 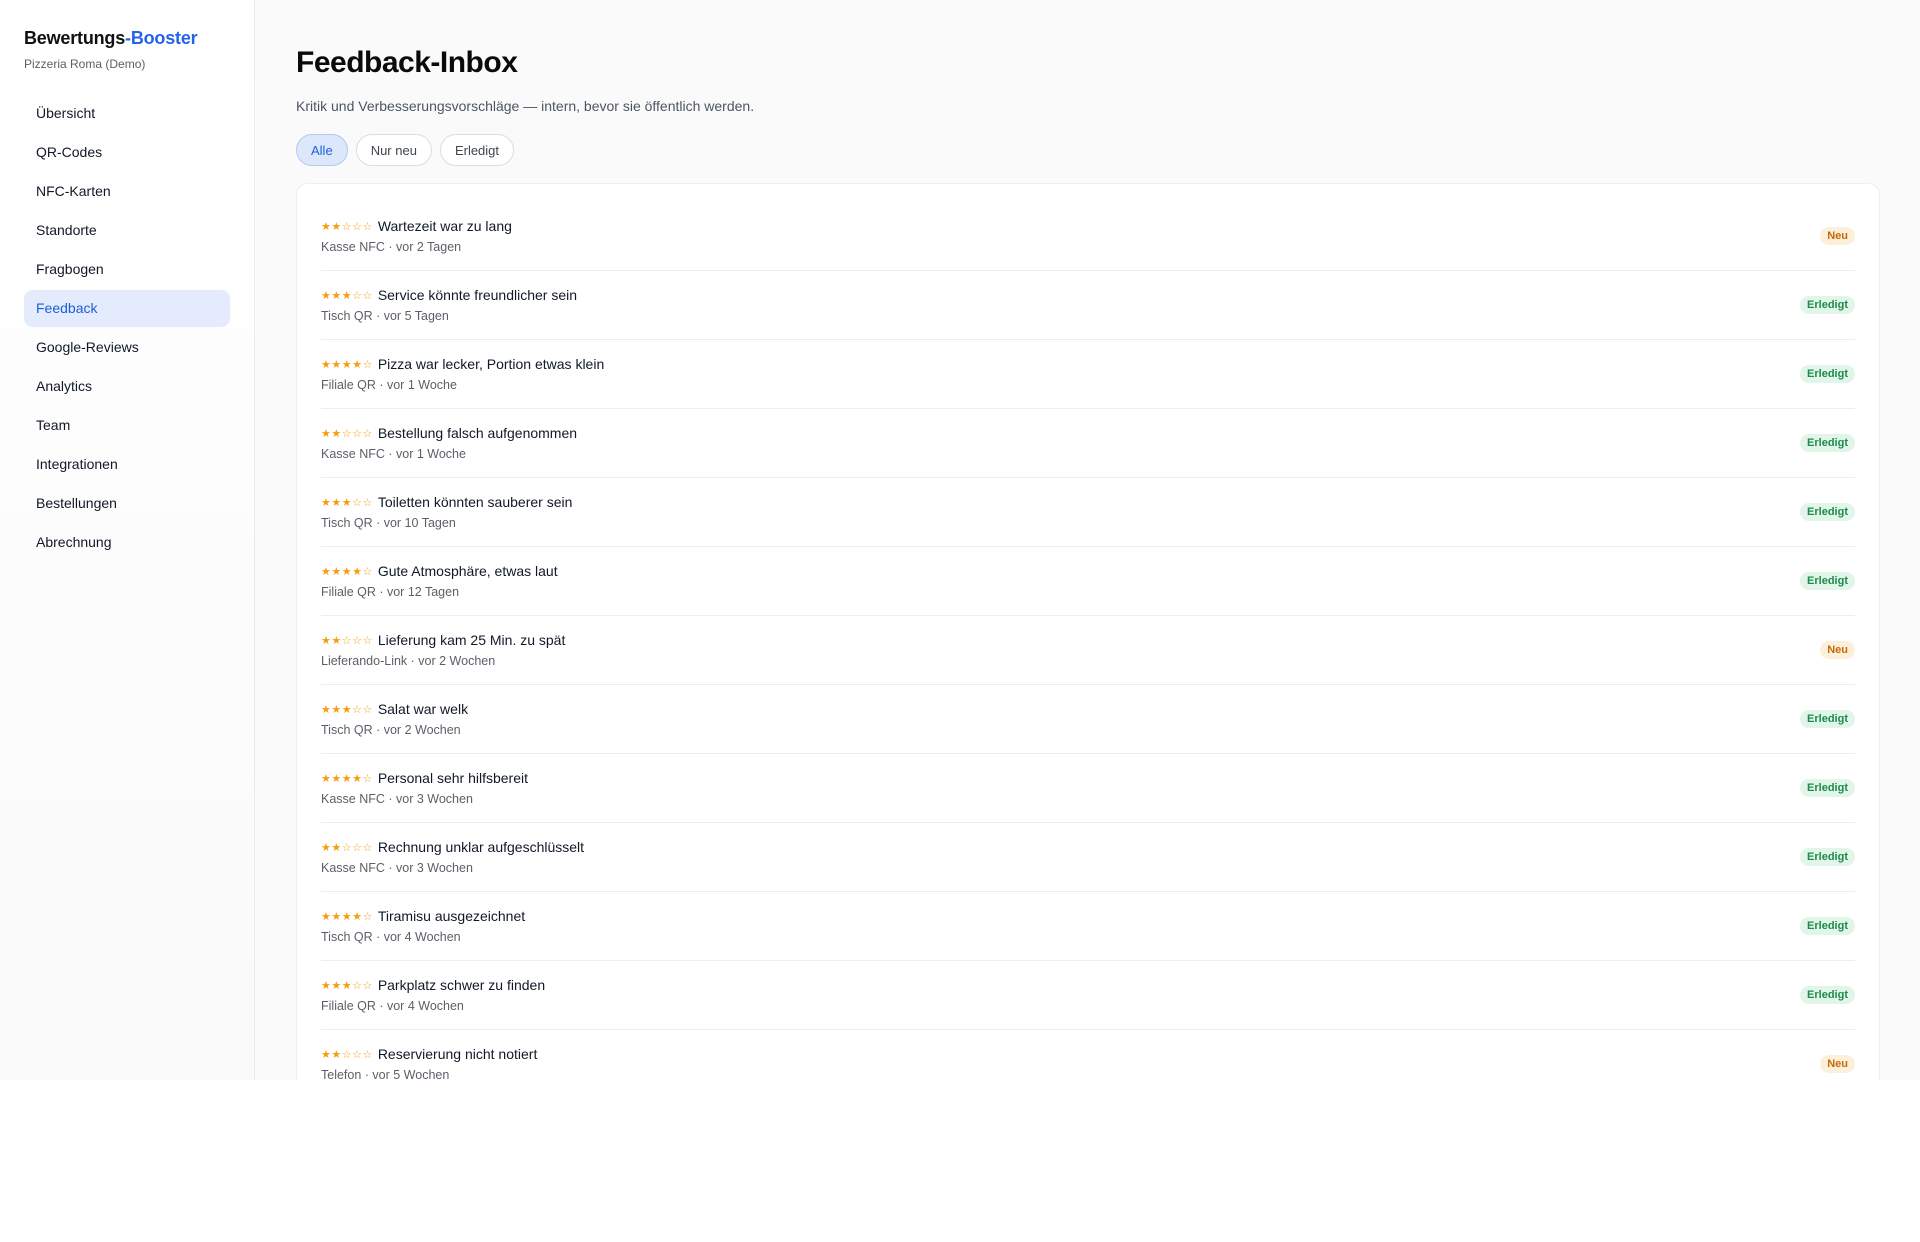 I want to click on feedback-meta: Filiale QR · vor 12 Tagen, so click(x=390, y=591).